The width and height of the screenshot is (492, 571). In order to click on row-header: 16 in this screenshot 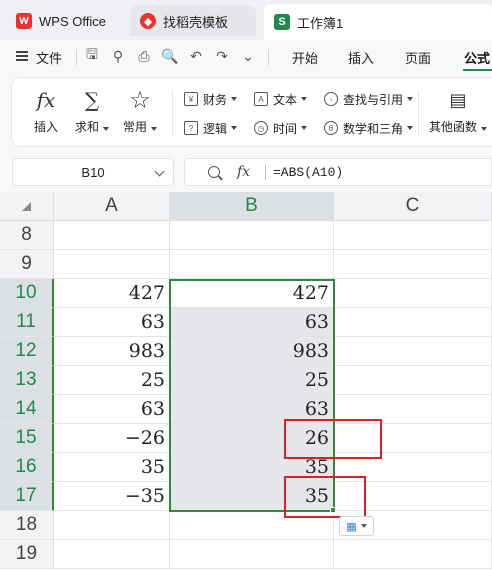, I will do `click(27, 467)`.